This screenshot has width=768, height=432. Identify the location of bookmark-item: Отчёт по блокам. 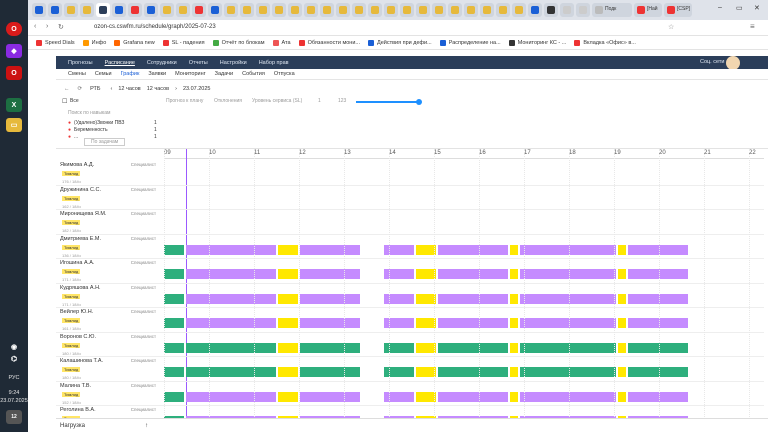
(238, 42).